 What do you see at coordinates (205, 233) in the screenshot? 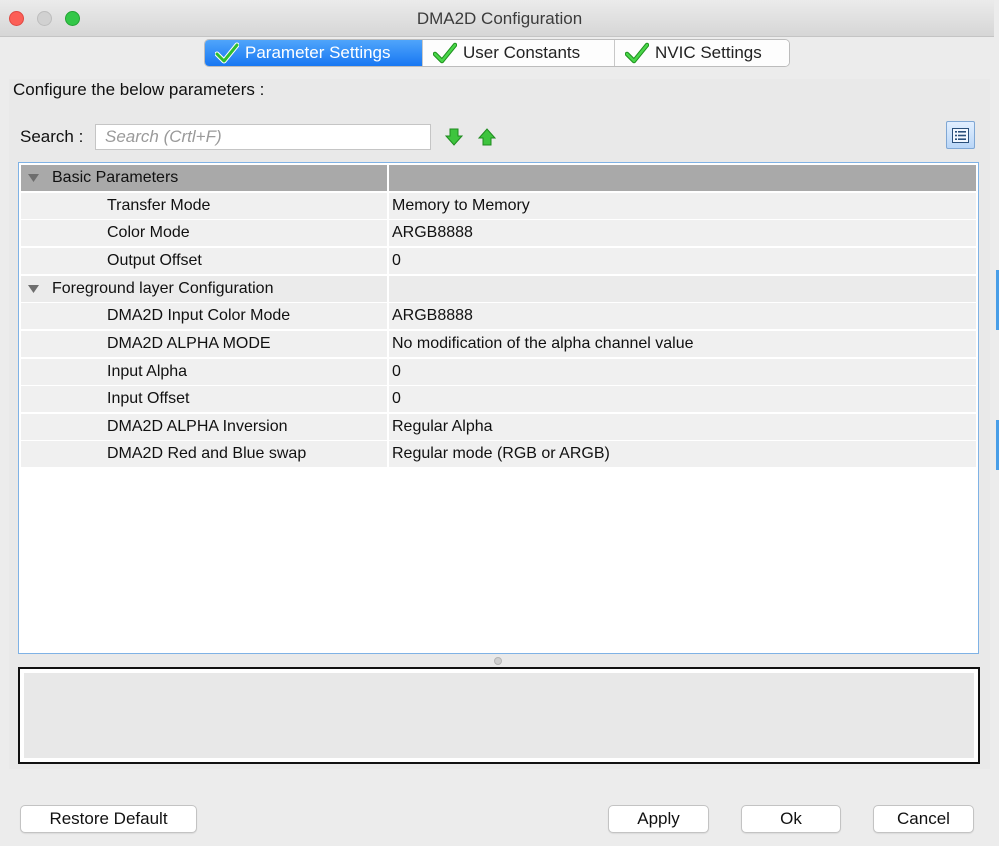
I see `param-name: Color Mode` at bounding box center [205, 233].